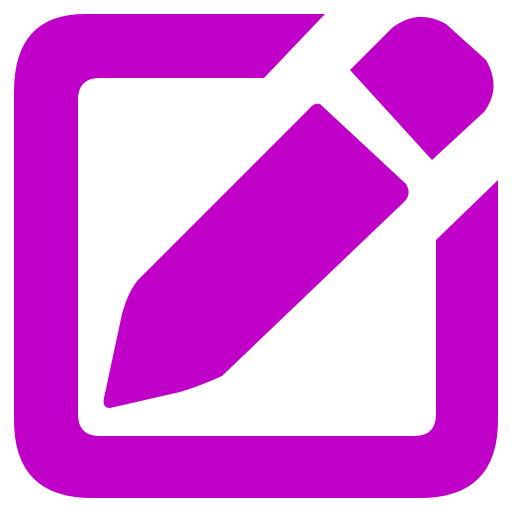 Image resolution: width=512 pixels, height=512 pixels. I want to click on pencil-cap-shape, so click(422, 88).